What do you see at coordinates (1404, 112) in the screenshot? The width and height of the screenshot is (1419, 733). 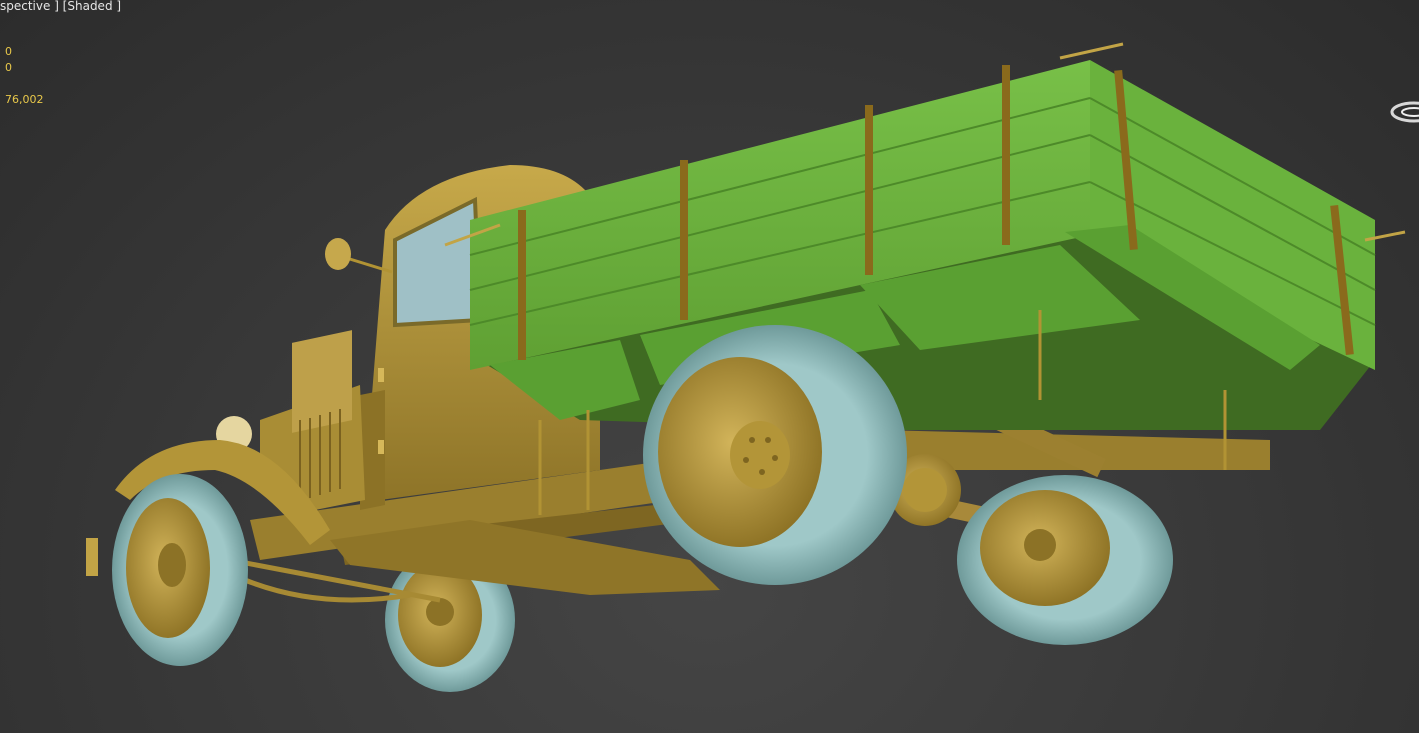 I see `viewcube-ring-icon` at bounding box center [1404, 112].